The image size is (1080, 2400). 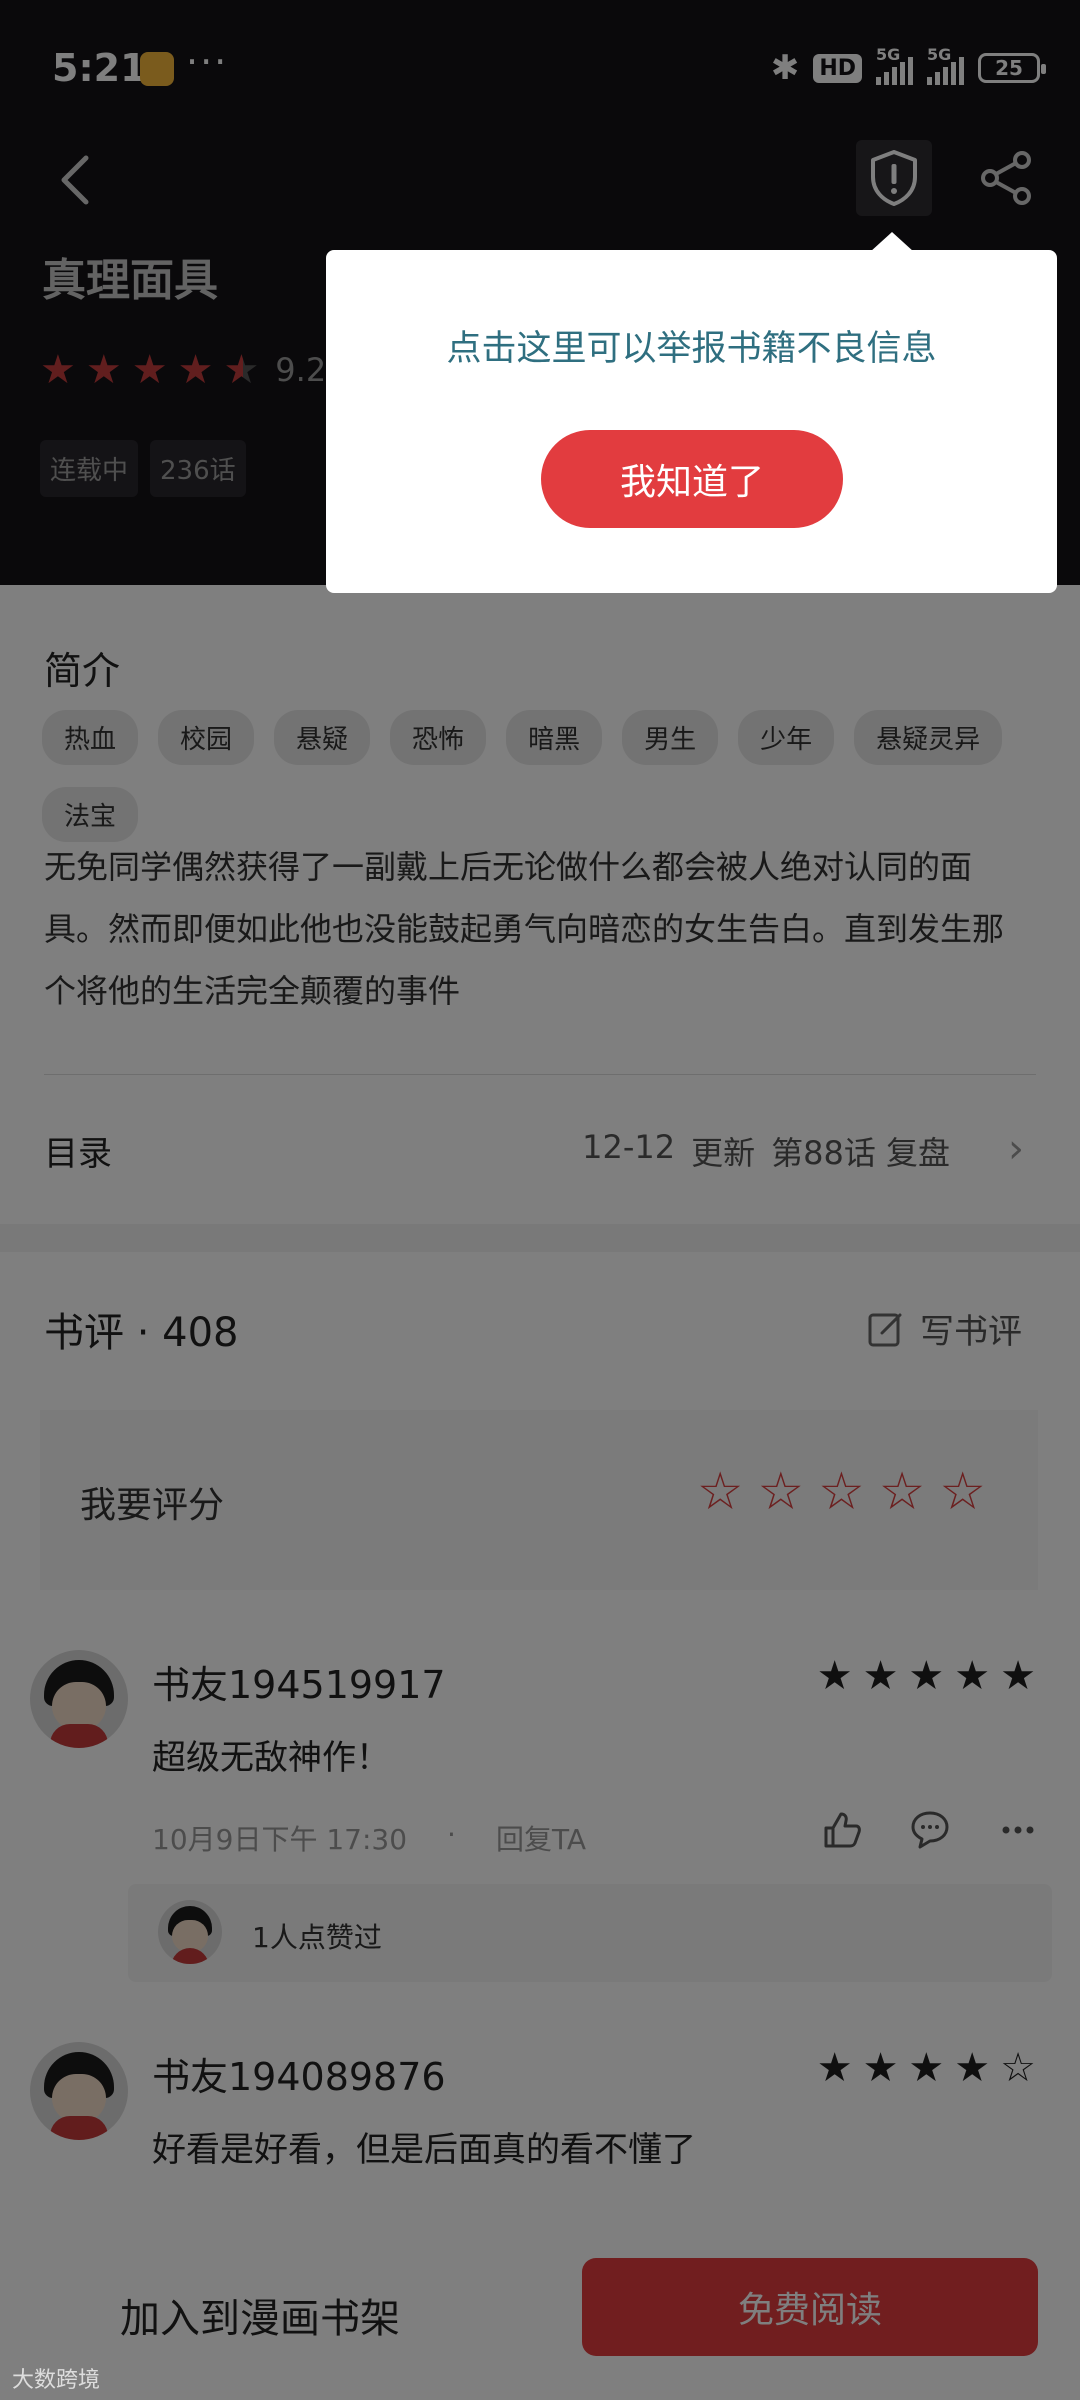 I want to click on free-read-button: 免费阅读, so click(x=810, y=2307).